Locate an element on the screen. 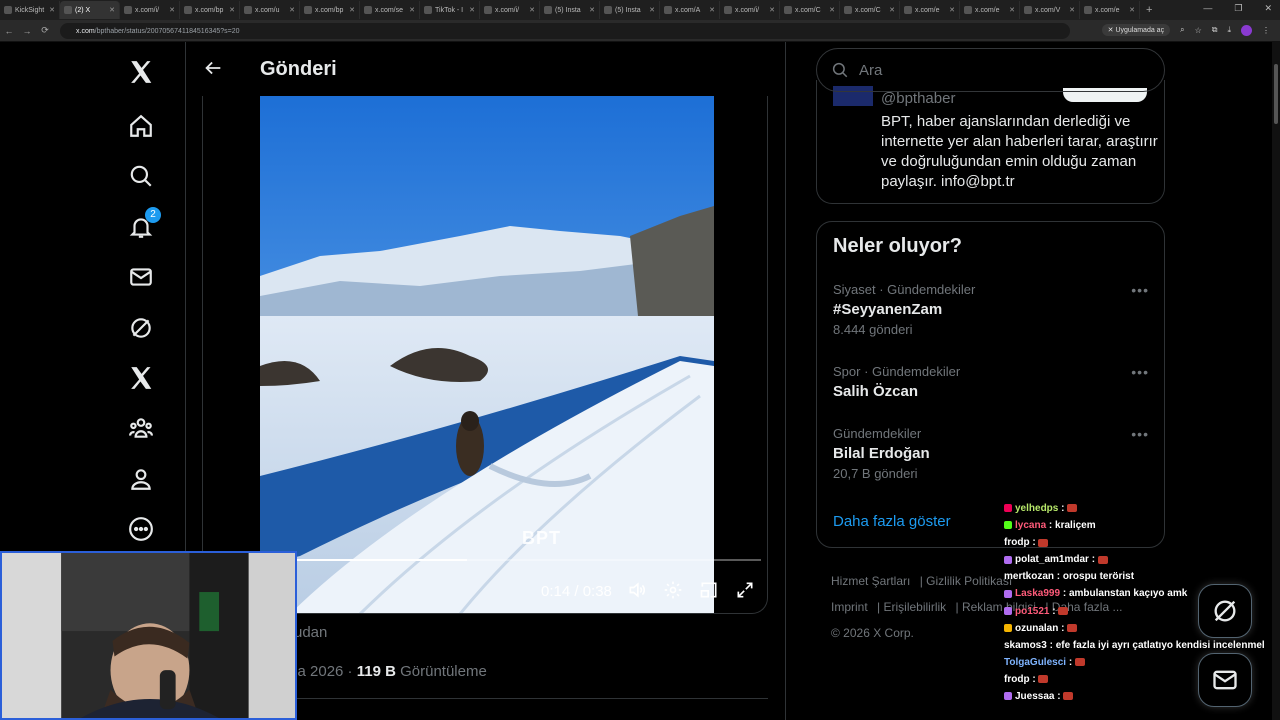 This screenshot has width=1280, height=720. chat-username: lycana is located at coordinates (1030, 525).